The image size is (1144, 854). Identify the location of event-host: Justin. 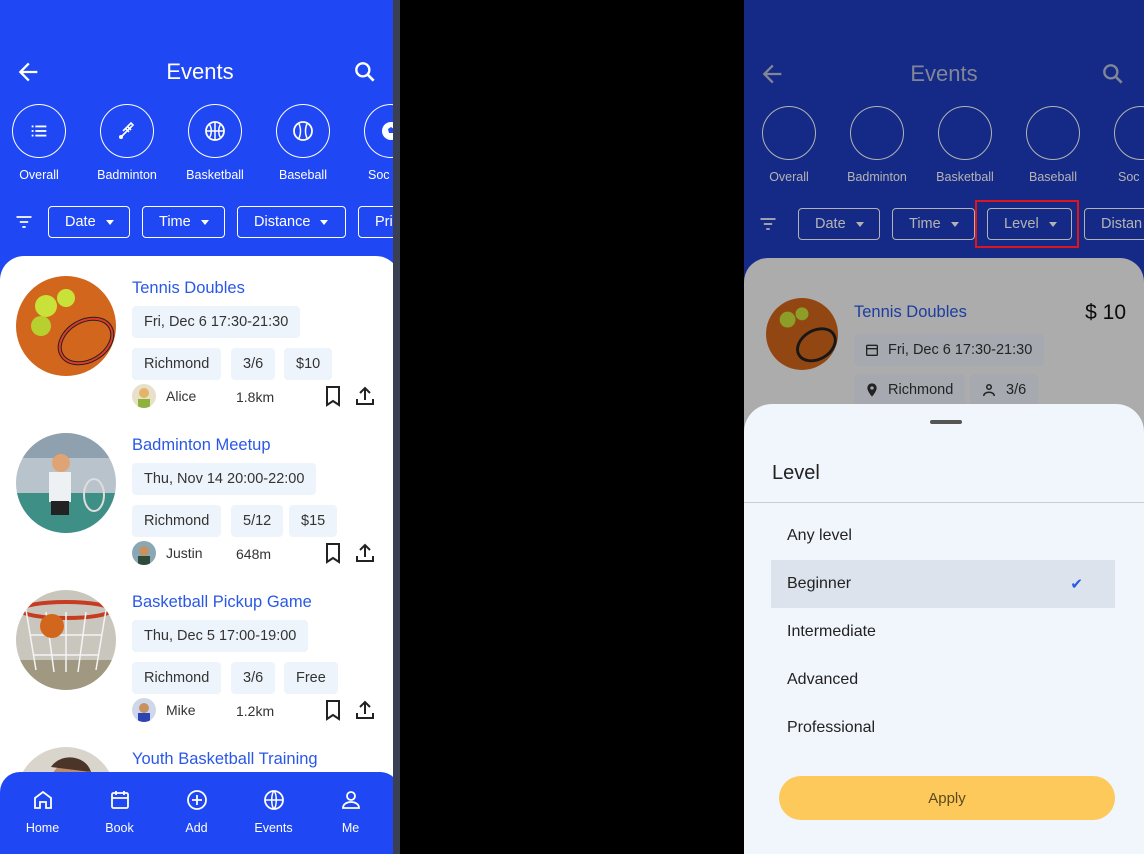
(167, 553).